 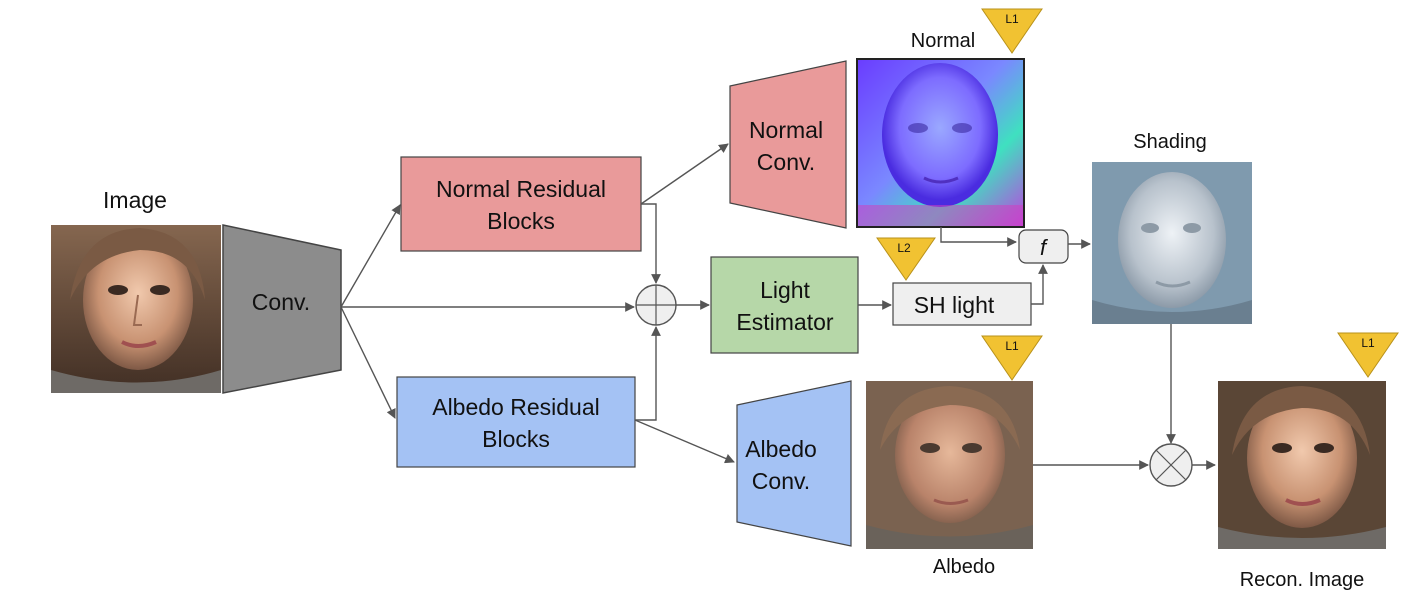 I want to click on light-estimator-label-line1: Light, so click(x=785, y=290).